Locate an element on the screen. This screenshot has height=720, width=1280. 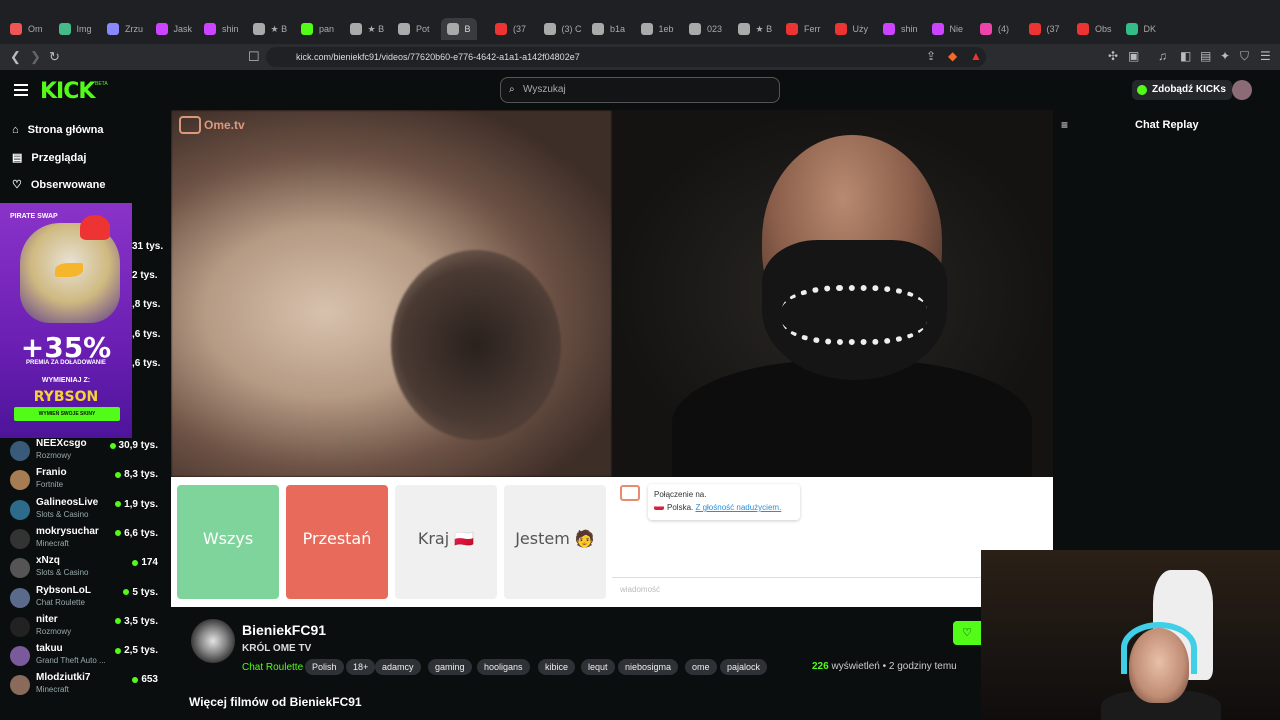
ometv-start-button: Wszys is located at coordinates (228, 542).